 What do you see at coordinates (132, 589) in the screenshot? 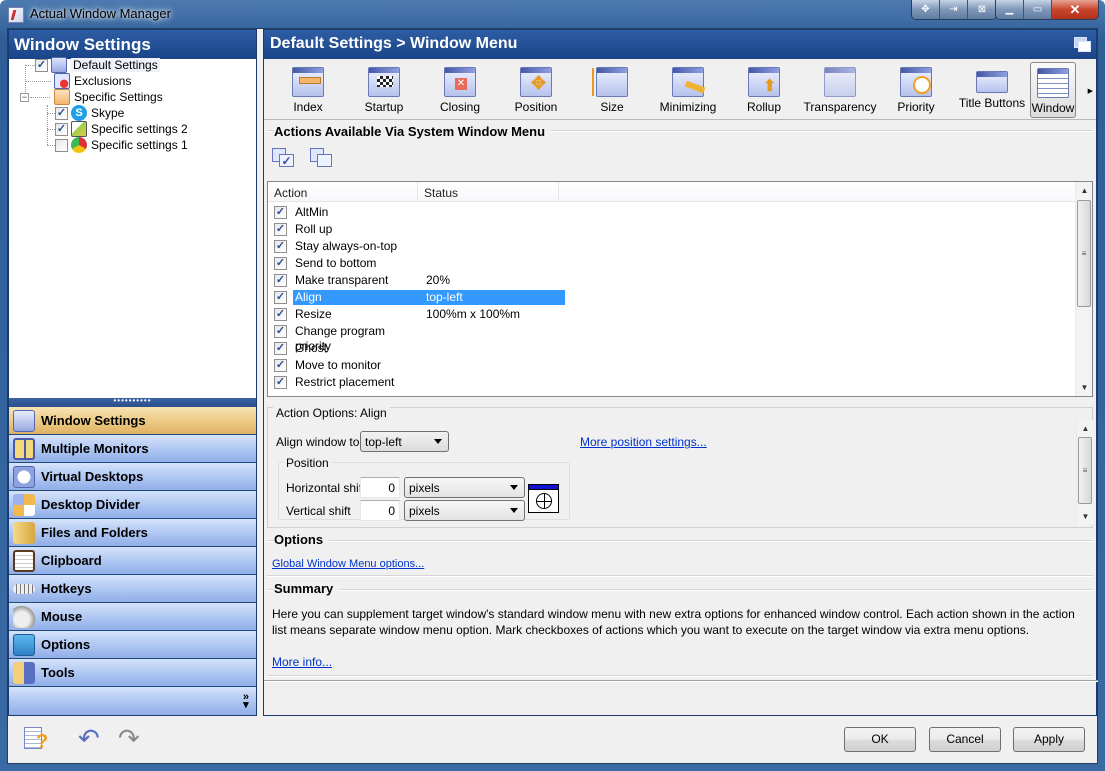
I see `nav-hotkeys: Hotkeys` at bounding box center [132, 589].